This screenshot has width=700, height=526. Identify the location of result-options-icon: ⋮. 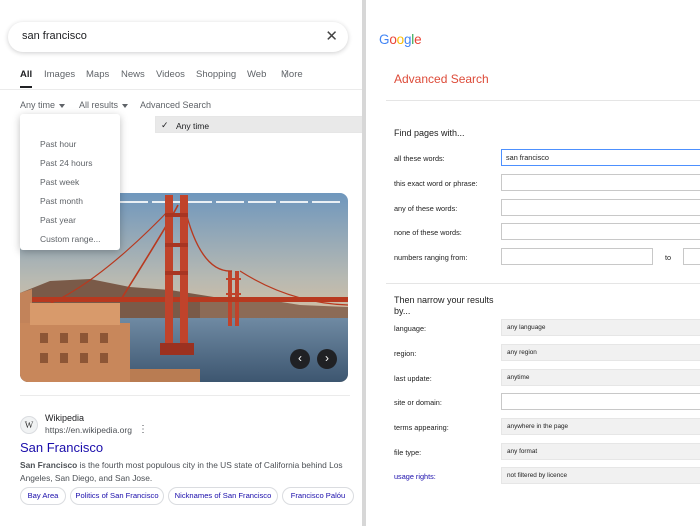
(143, 429).